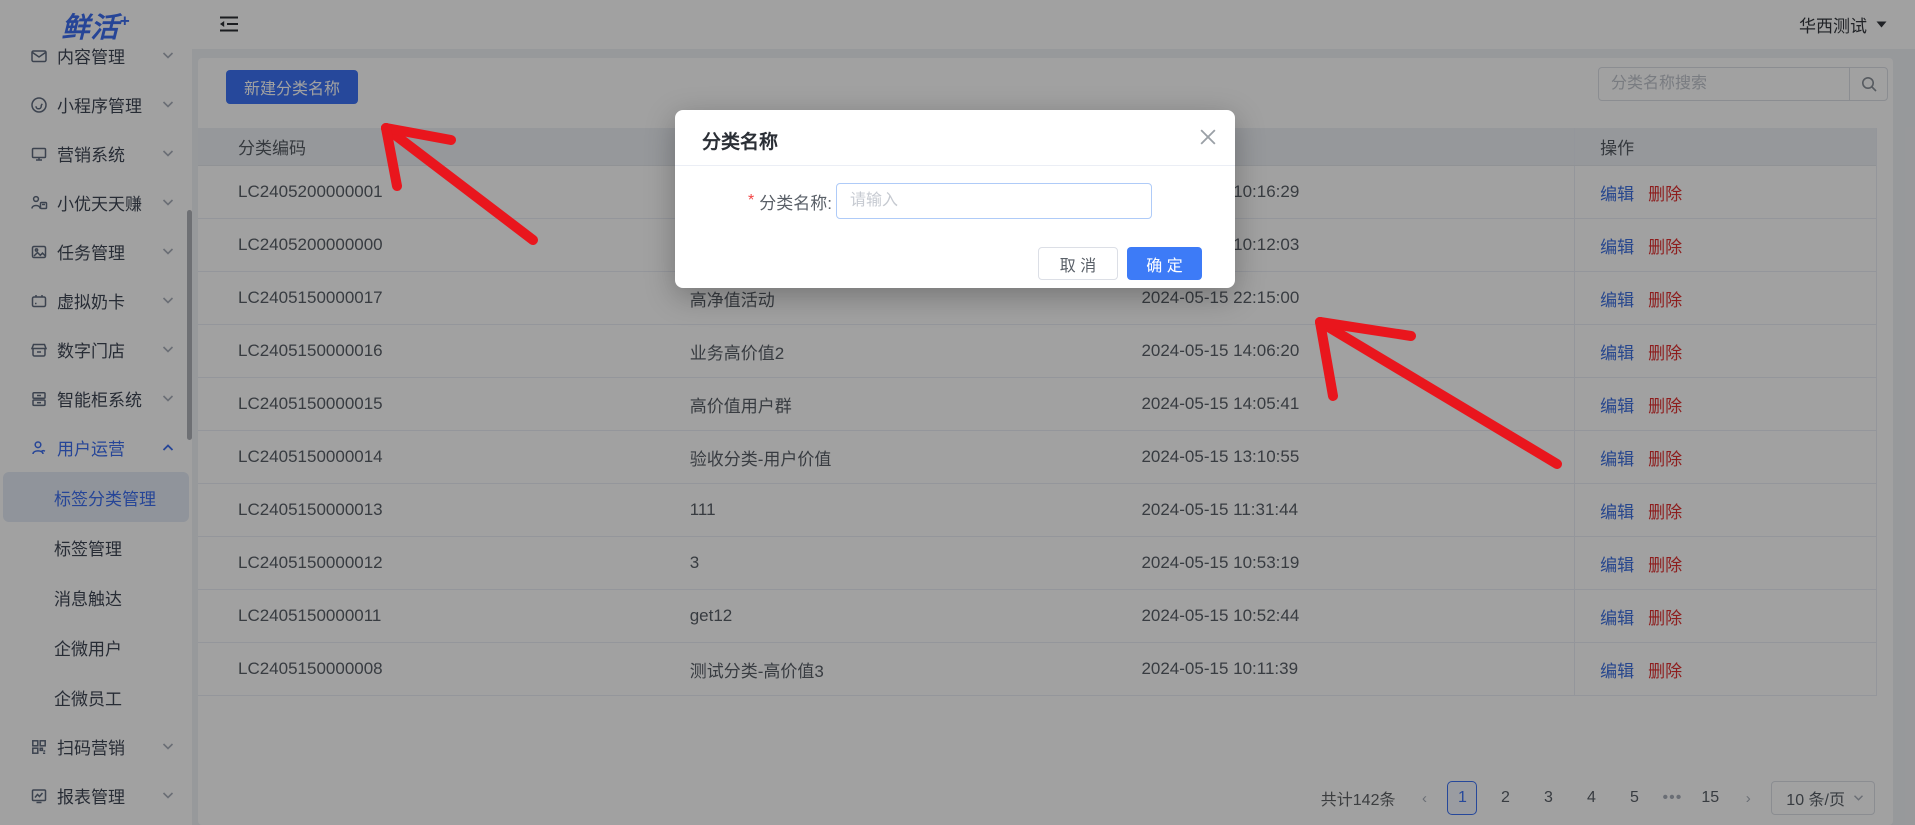 This screenshot has width=1915, height=825. What do you see at coordinates (790, 202) in the screenshot?
I see `category-name-label: * 分类名称:` at bounding box center [790, 202].